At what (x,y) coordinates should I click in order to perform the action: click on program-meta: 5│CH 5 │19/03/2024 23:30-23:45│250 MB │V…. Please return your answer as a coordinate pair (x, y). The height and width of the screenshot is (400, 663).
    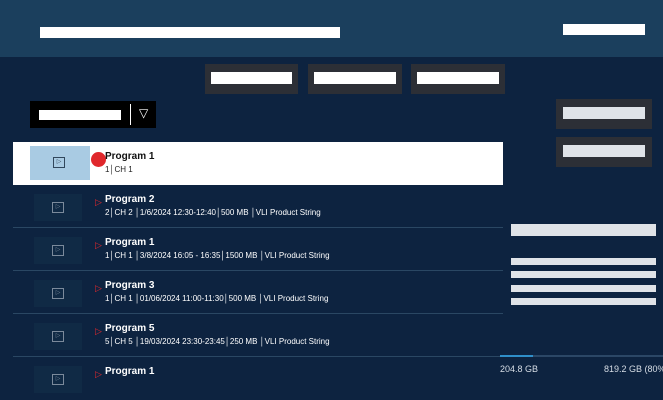
    Looking at the image, I should click on (217, 341).